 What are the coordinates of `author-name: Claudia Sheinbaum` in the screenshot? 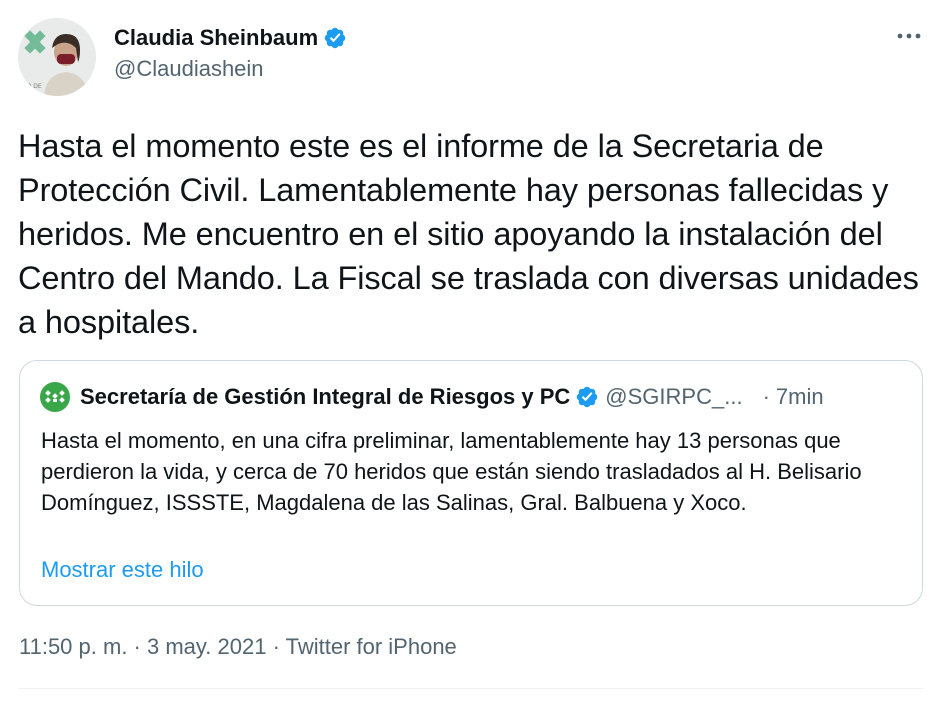 It's located at (216, 38).